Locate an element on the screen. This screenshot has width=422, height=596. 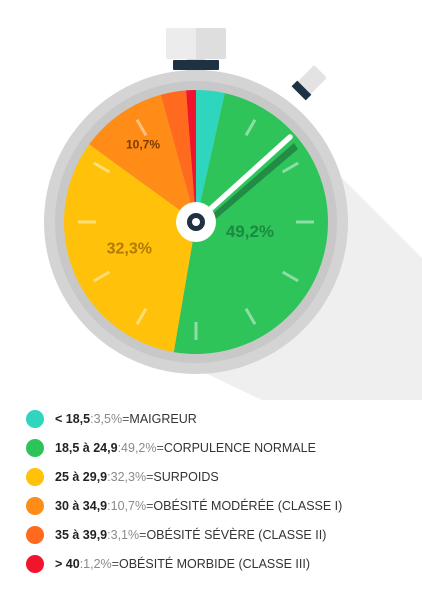
stopwatch-crown-collar is located at coordinates (196, 65).